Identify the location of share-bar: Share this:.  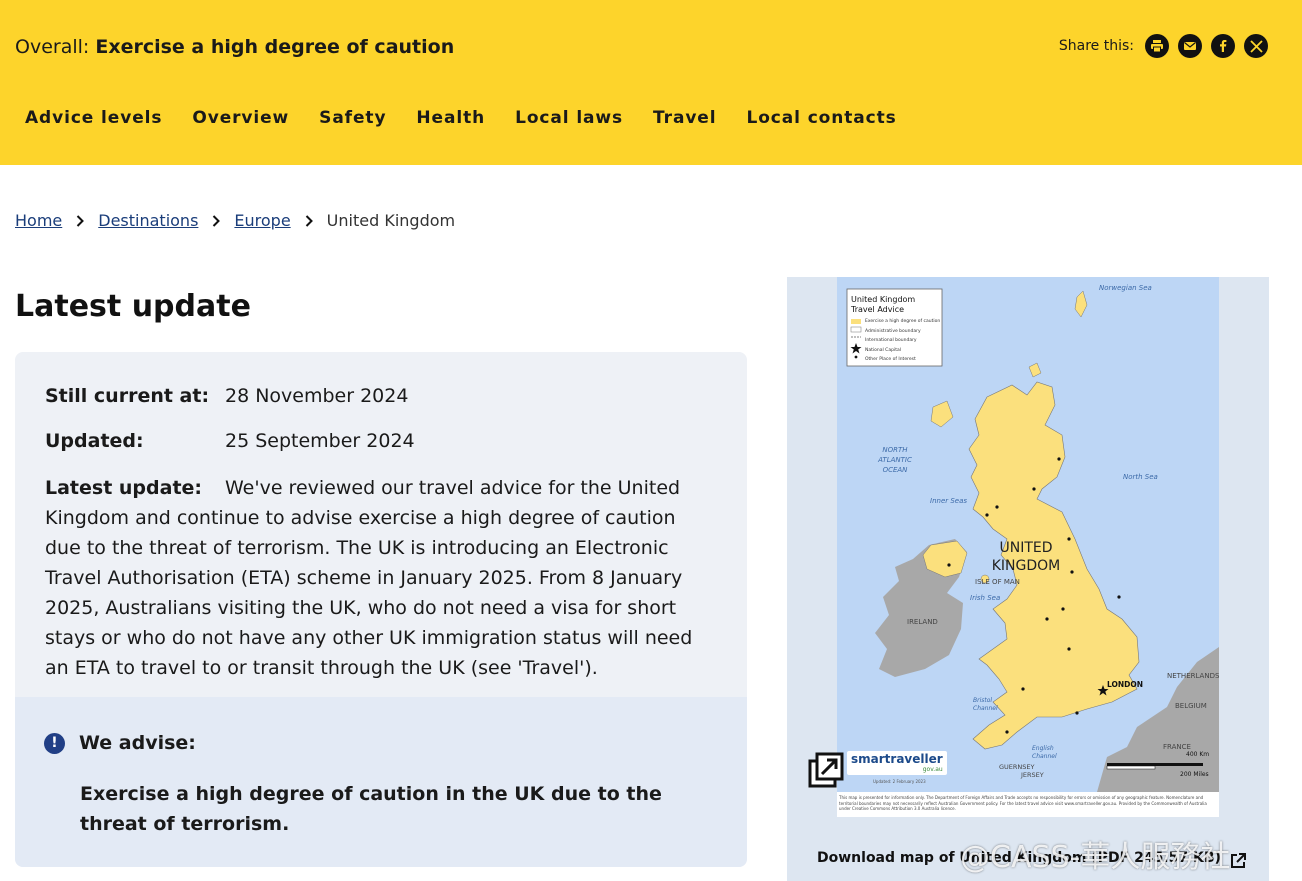
(1163, 46).